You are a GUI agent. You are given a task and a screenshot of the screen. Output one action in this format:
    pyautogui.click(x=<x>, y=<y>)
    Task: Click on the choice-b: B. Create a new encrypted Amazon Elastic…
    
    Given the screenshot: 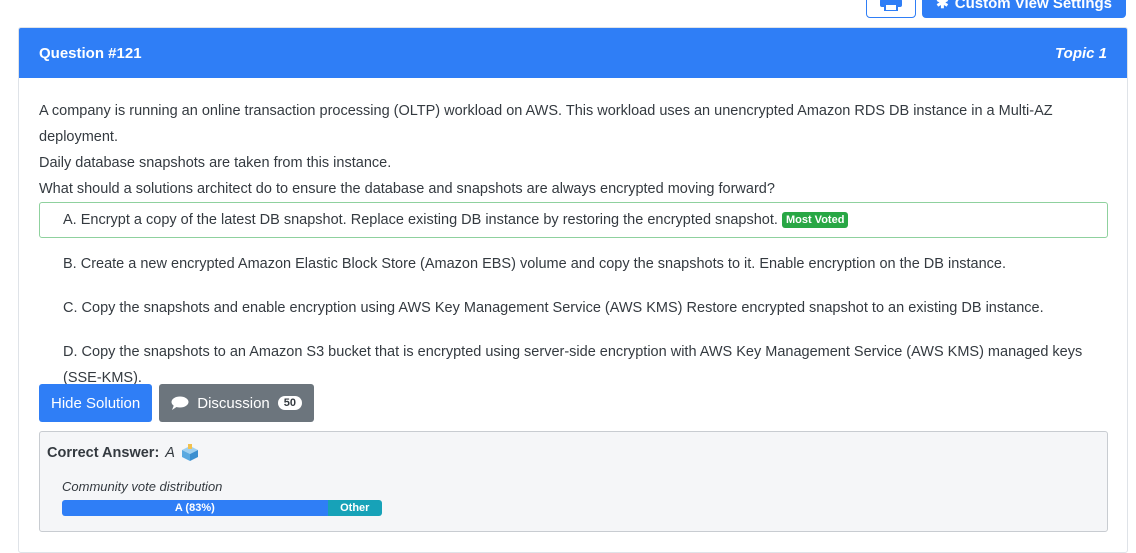 What is the action you would take?
    pyautogui.click(x=573, y=264)
    